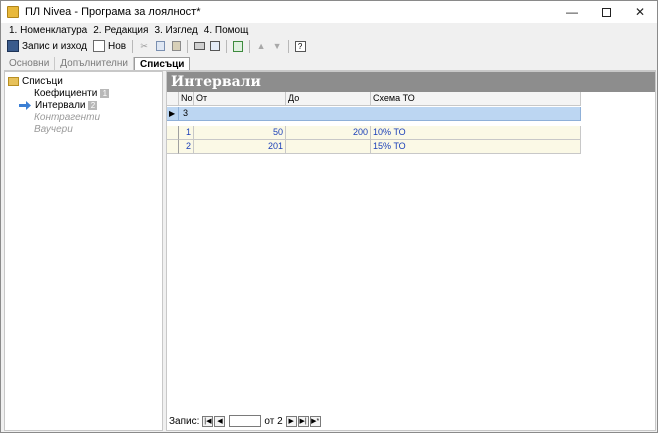  What do you see at coordinates (315, 421) in the screenshot?
I see `new-record-button: ▶*` at bounding box center [315, 421].